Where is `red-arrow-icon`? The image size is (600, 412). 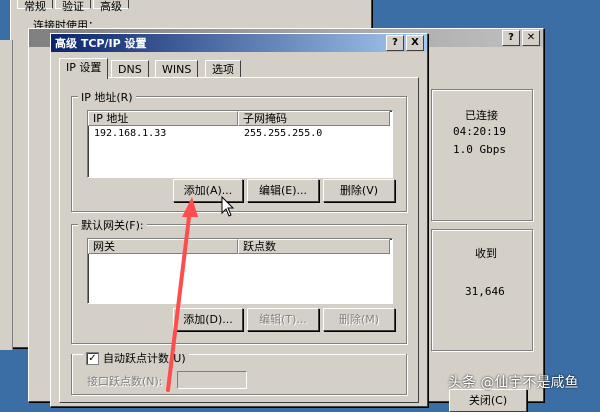
red-arrow-icon is located at coordinates (182, 294).